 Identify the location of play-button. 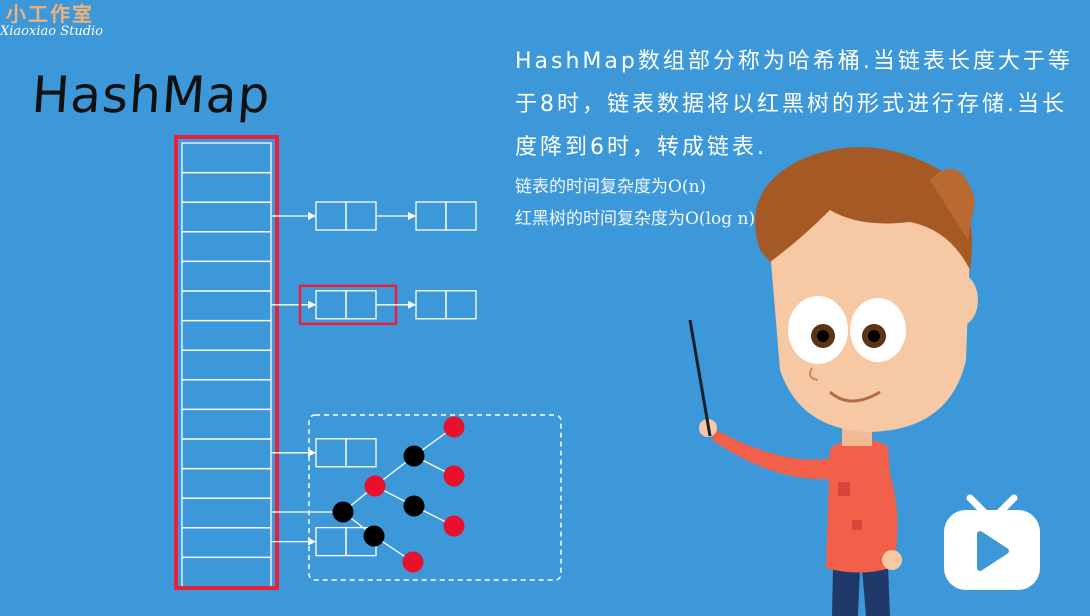
(992, 543).